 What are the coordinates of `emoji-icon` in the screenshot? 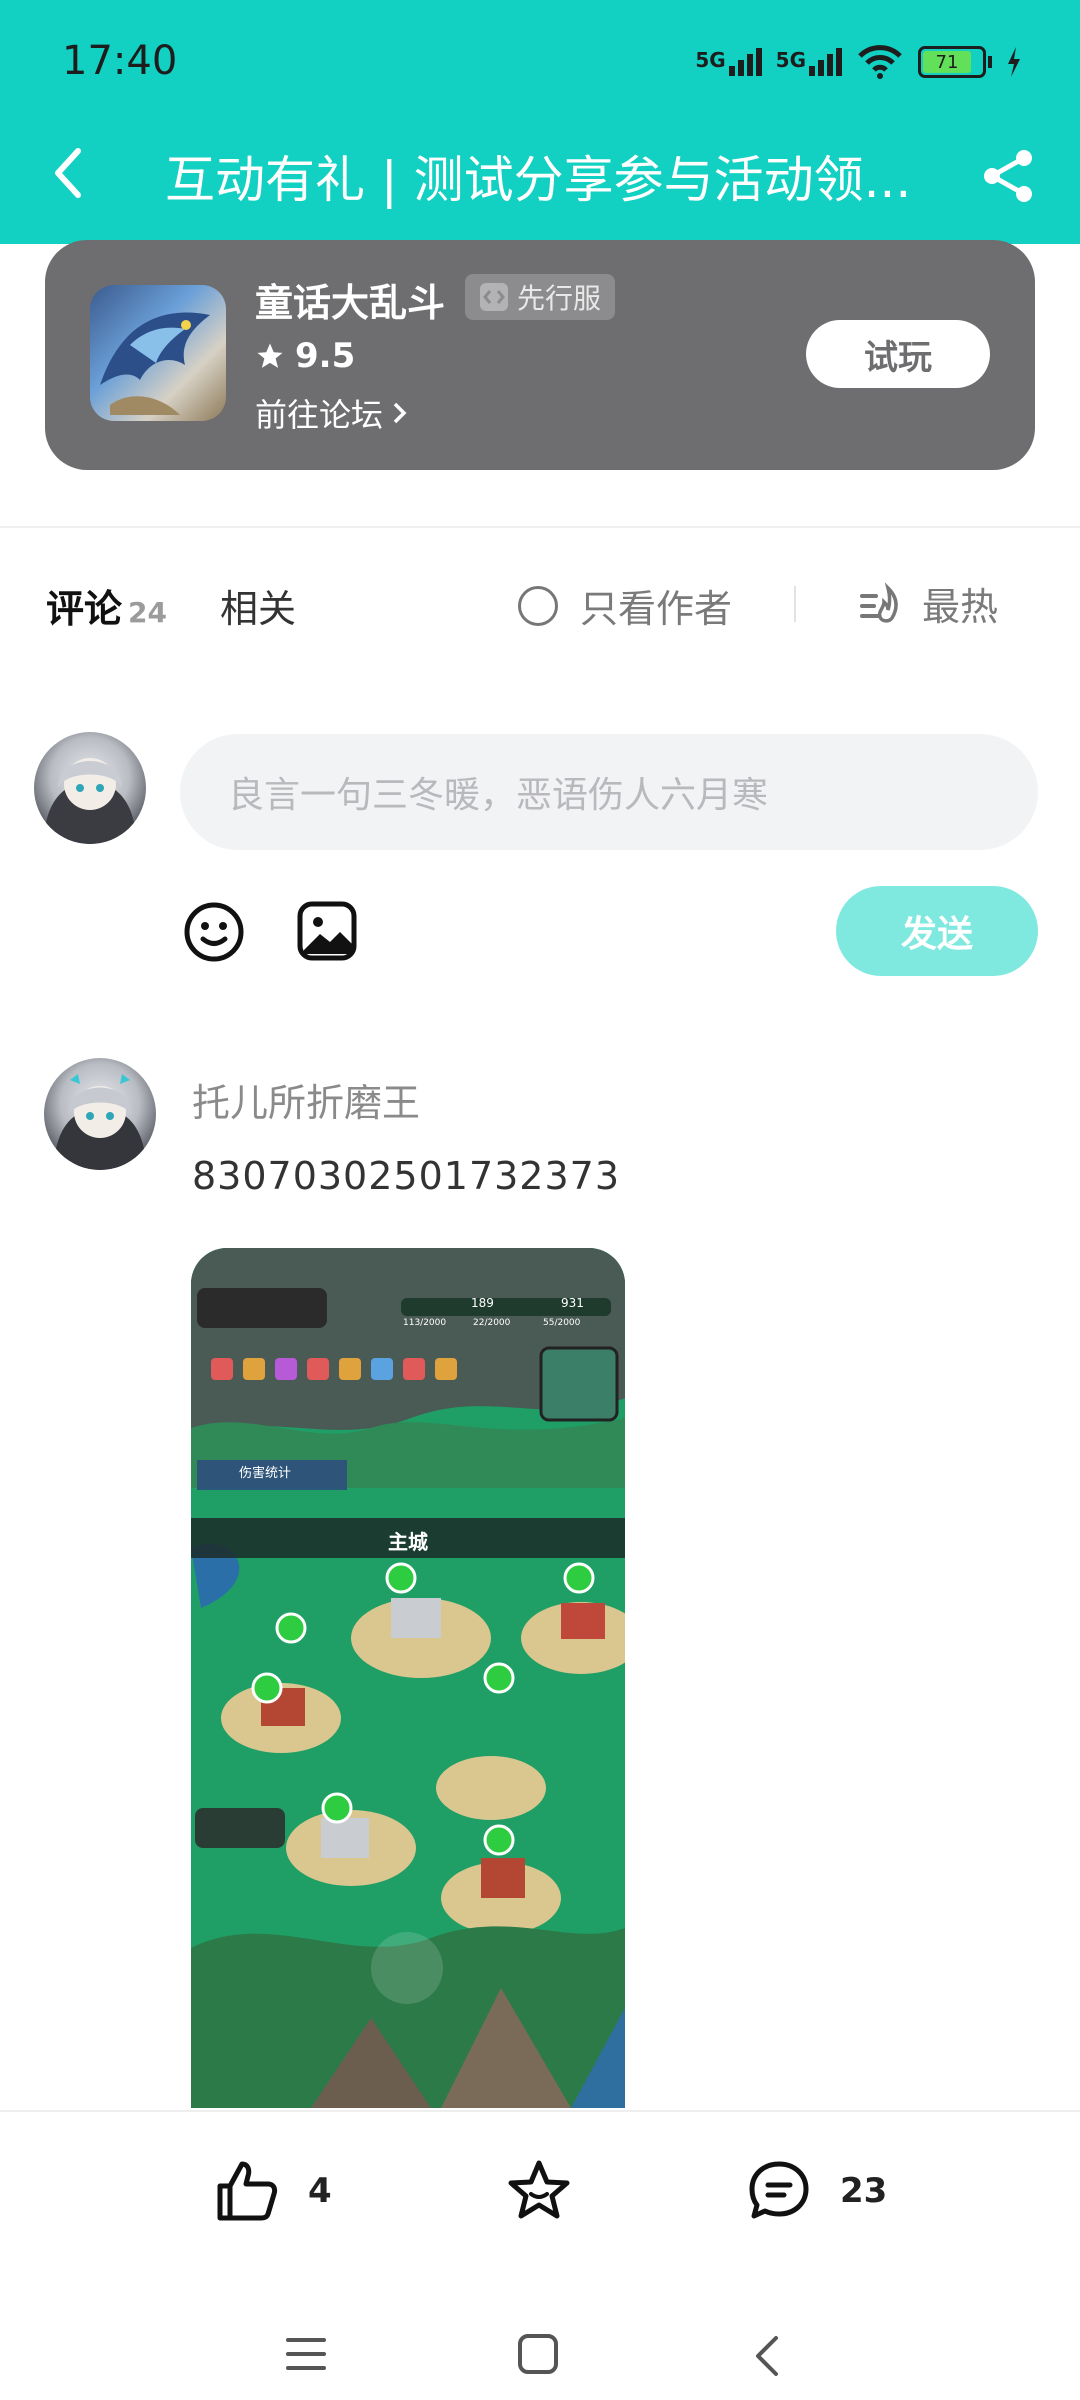 It's located at (214, 932).